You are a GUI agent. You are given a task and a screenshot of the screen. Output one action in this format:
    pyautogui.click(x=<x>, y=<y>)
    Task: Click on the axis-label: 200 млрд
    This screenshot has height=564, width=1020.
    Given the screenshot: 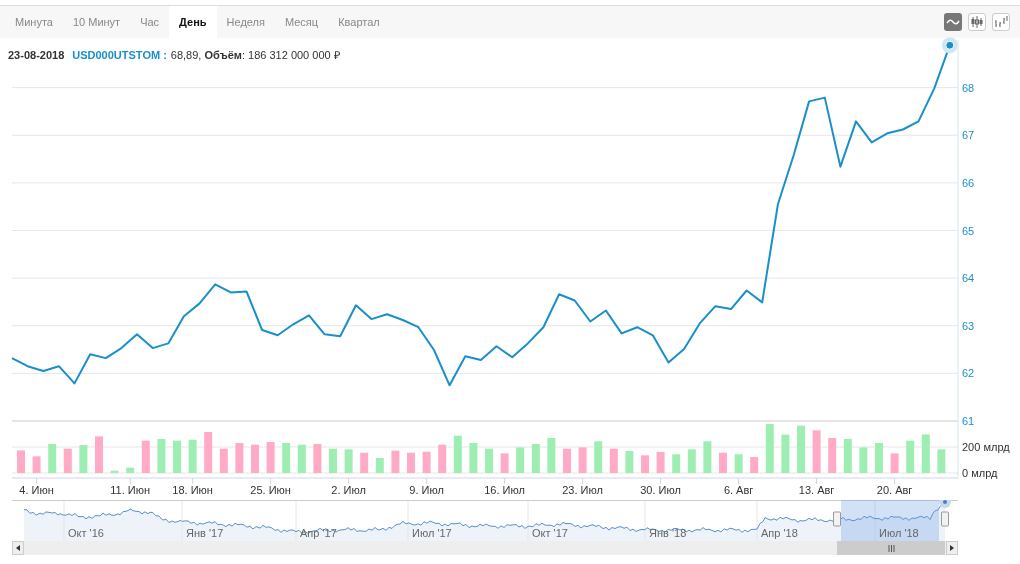 What is the action you would take?
    pyautogui.click(x=986, y=447)
    